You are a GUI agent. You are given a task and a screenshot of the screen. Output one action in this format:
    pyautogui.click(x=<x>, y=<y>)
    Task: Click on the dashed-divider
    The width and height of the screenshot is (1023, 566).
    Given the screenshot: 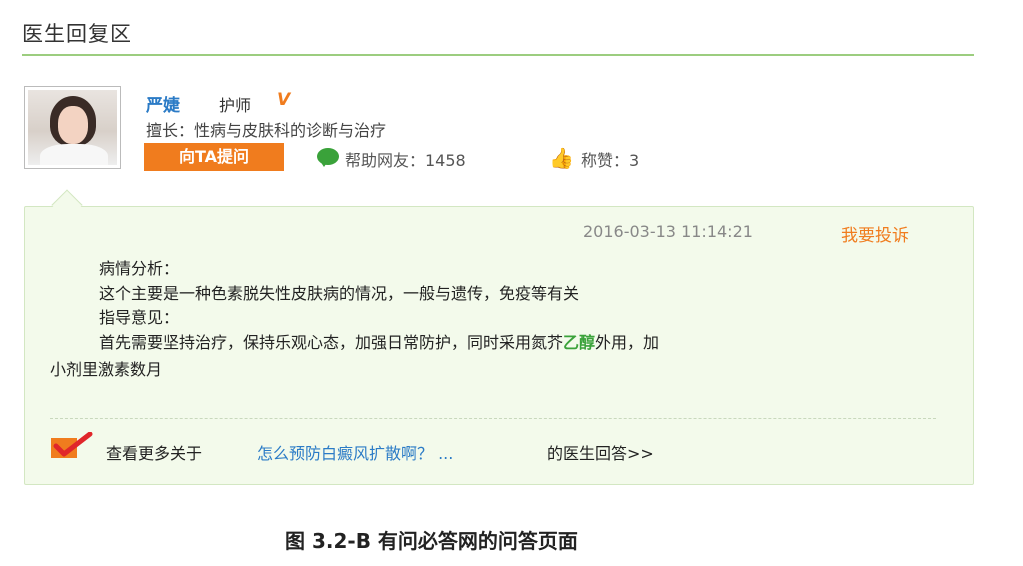 What is the action you would take?
    pyautogui.click(x=493, y=418)
    